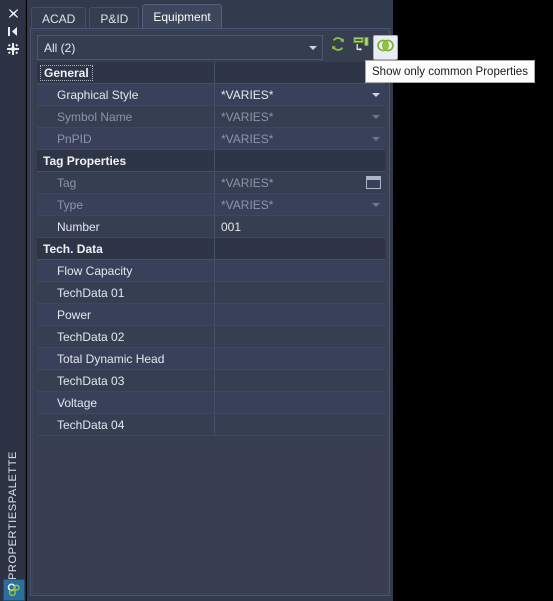 The image size is (553, 601). Describe the element at coordinates (78, 226) in the screenshot. I see `property-name: Number` at that location.